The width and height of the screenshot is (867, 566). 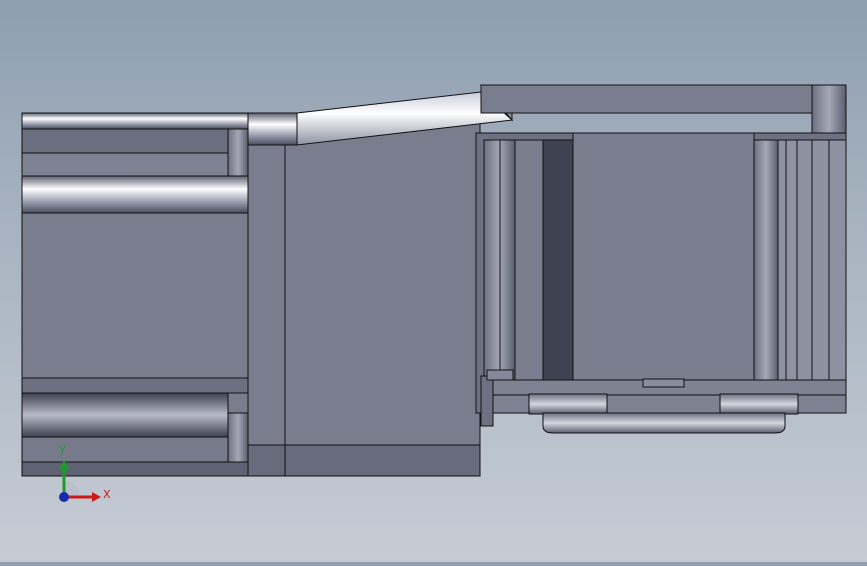 What do you see at coordinates (64, 497) in the screenshot?
I see `axis-z-origin-icon` at bounding box center [64, 497].